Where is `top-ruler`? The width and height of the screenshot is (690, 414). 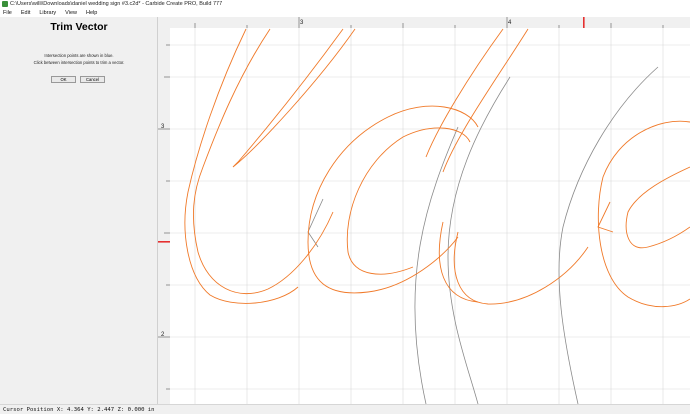 top-ruler is located at coordinates (430, 22).